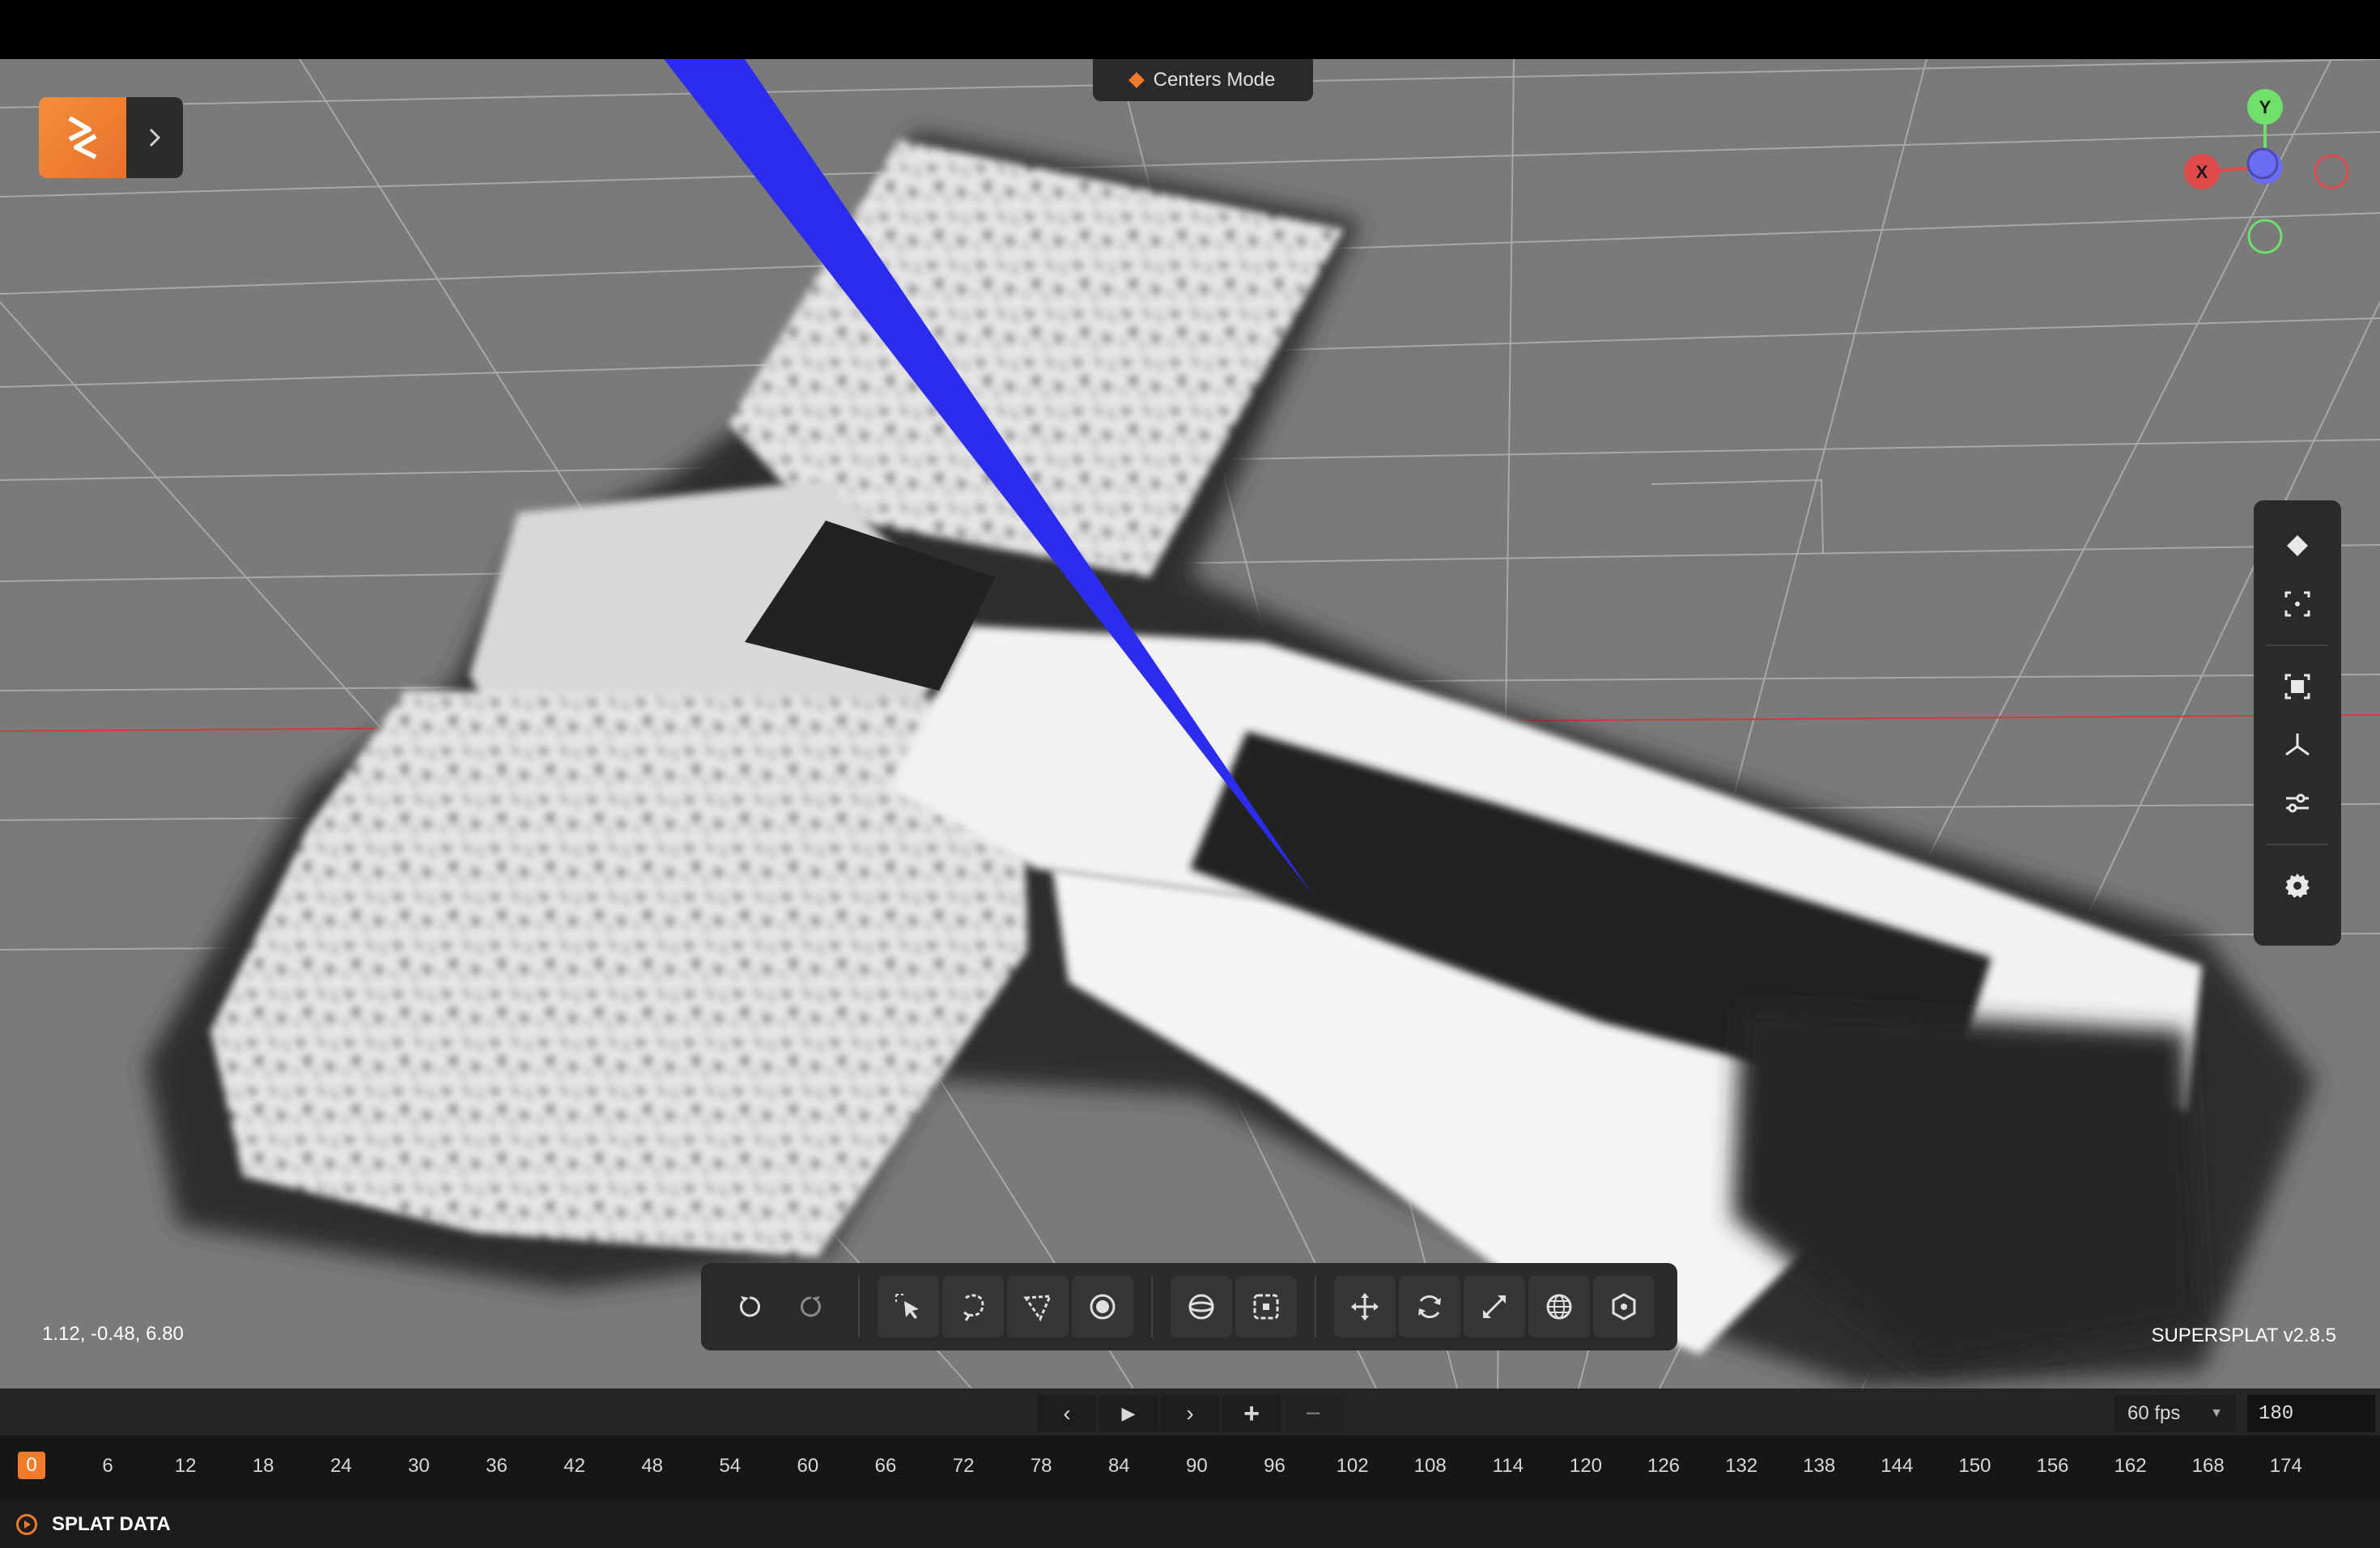 This screenshot has height=1548, width=2380. I want to click on play-button: ▶, so click(1128, 1413).